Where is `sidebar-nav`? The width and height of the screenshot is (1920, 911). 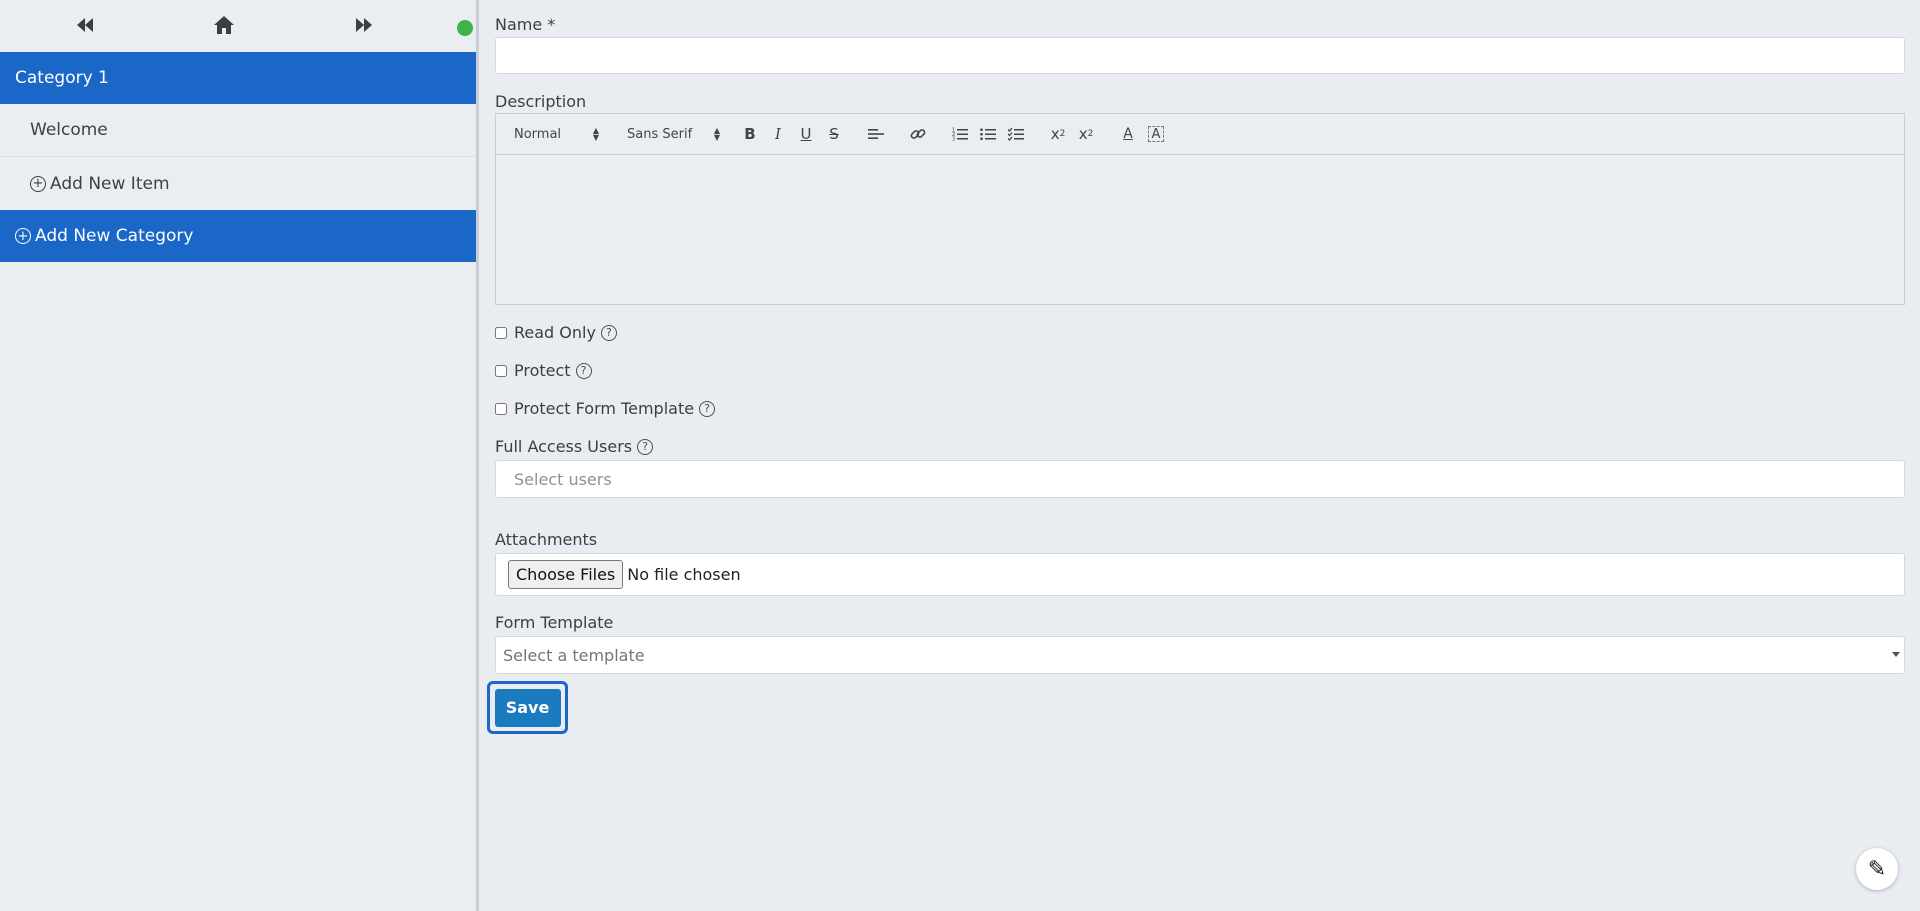
sidebar-nav is located at coordinates (238, 26).